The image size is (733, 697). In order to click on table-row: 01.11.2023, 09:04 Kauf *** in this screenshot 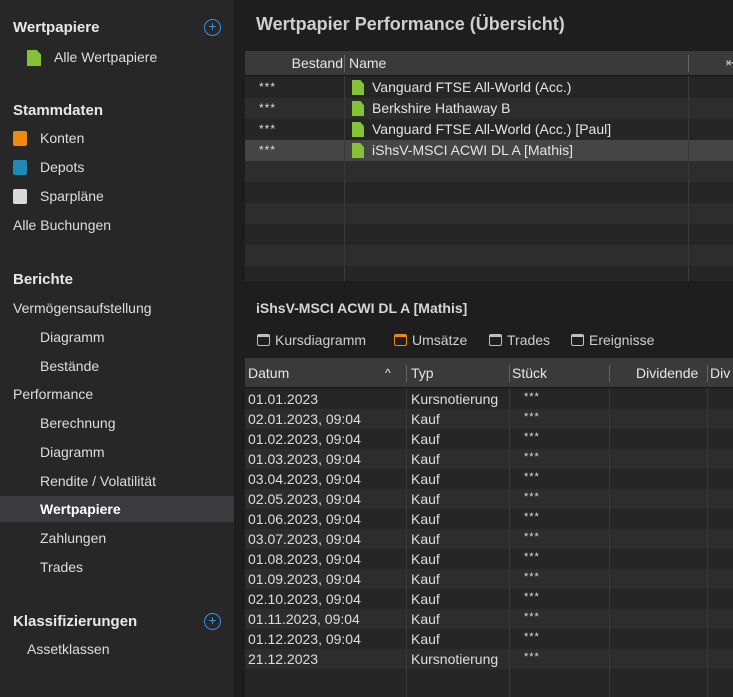, I will do `click(489, 619)`.